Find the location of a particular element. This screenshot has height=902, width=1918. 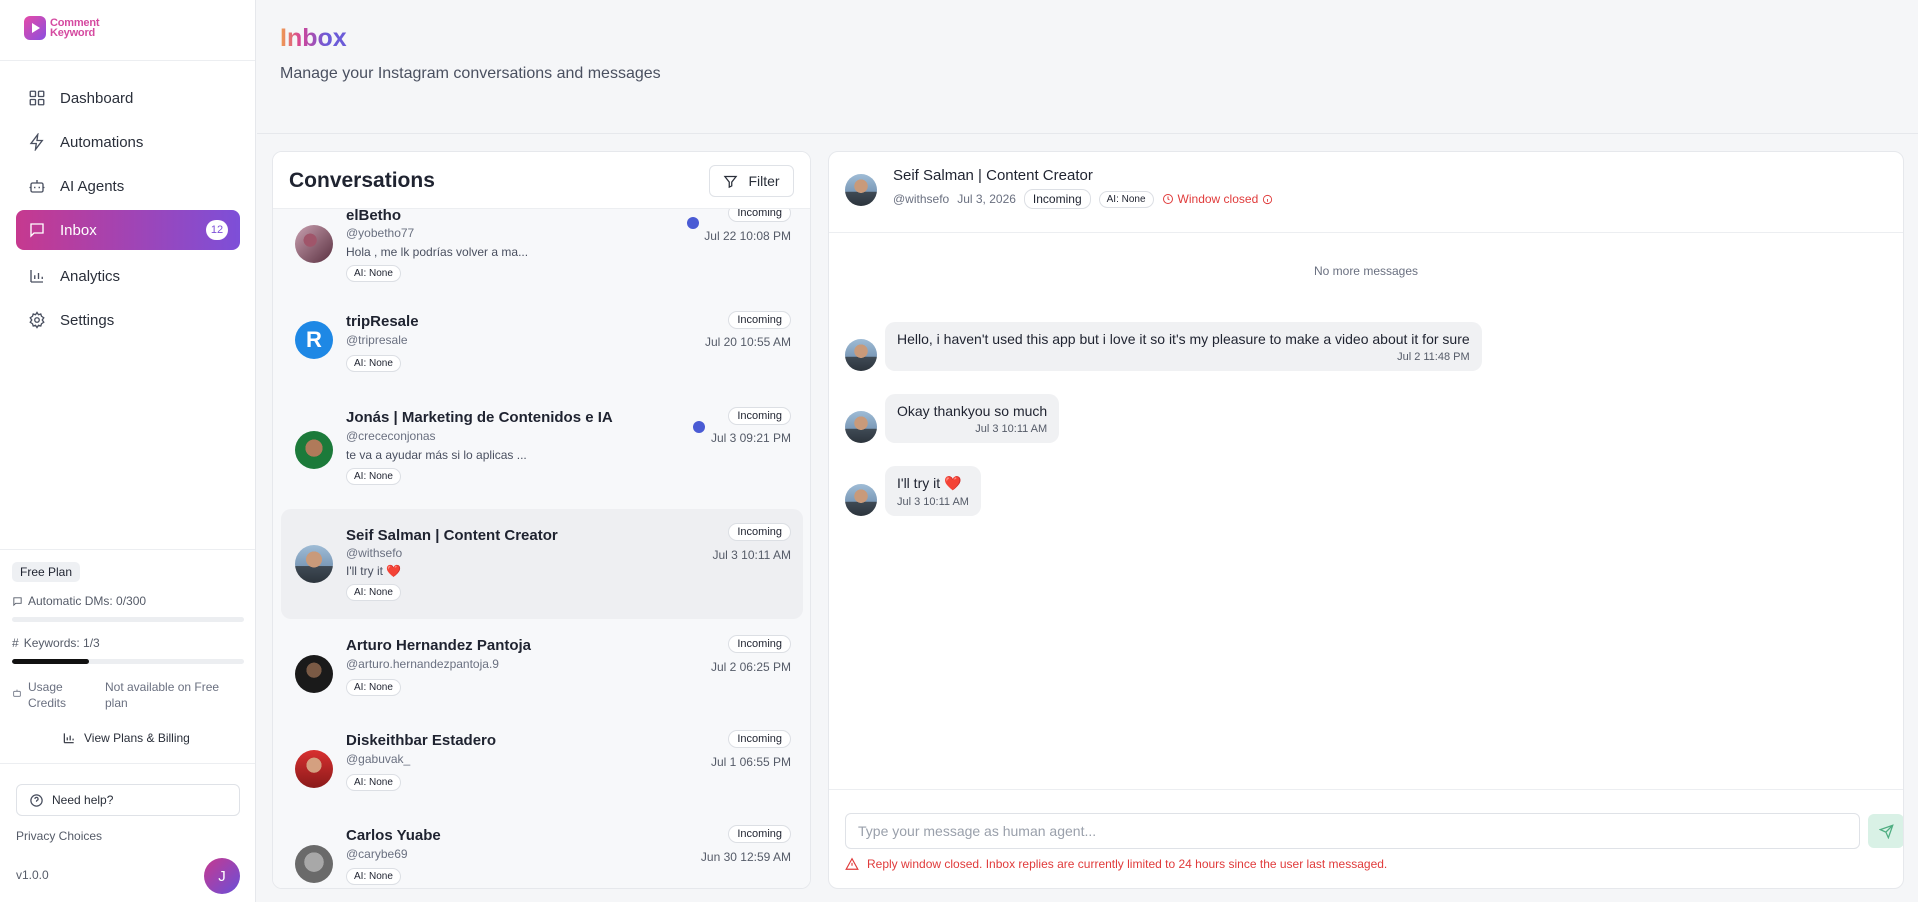

chat-icon is located at coordinates (37, 230).